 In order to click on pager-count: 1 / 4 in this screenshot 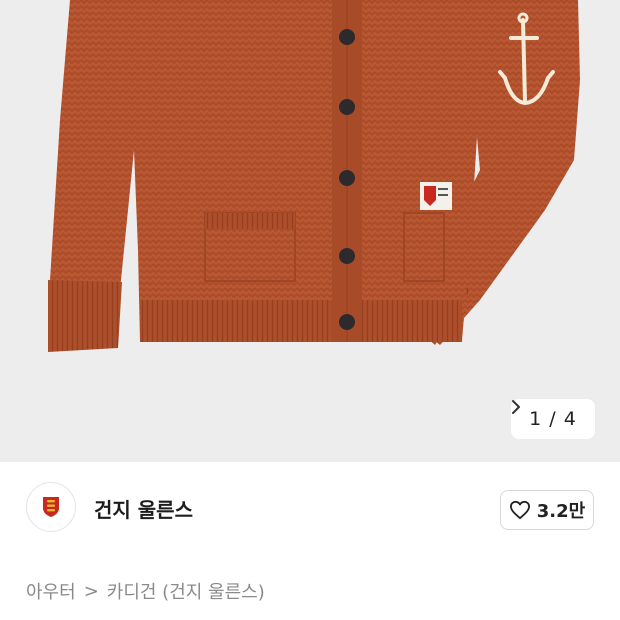, I will do `click(553, 419)`.